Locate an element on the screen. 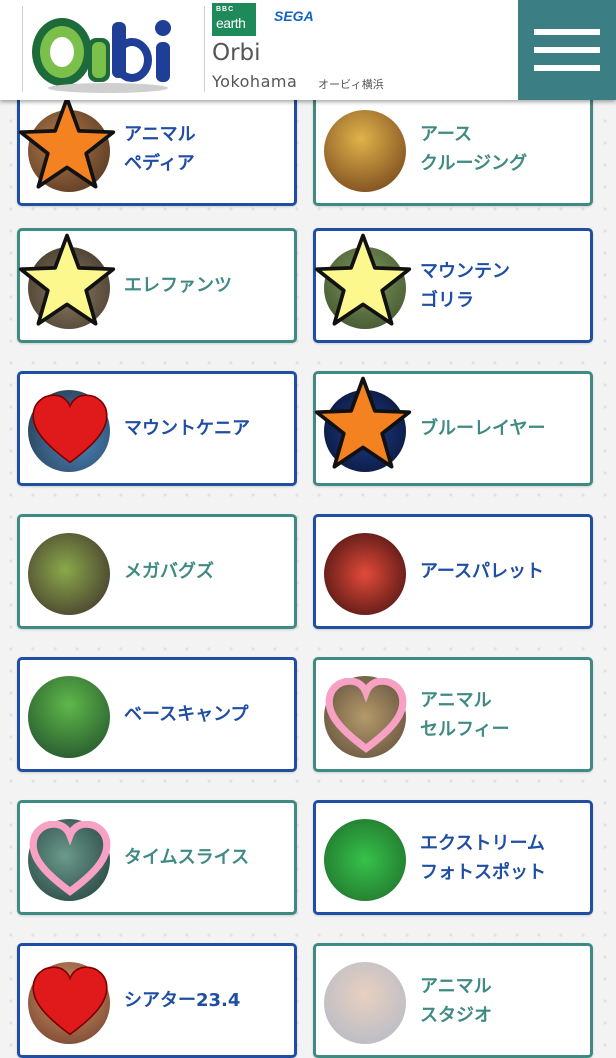 Image resolution: width=616 pixels, height=1058 pixels. attraction-label-line2: フォトスポット is located at coordinates (483, 872).